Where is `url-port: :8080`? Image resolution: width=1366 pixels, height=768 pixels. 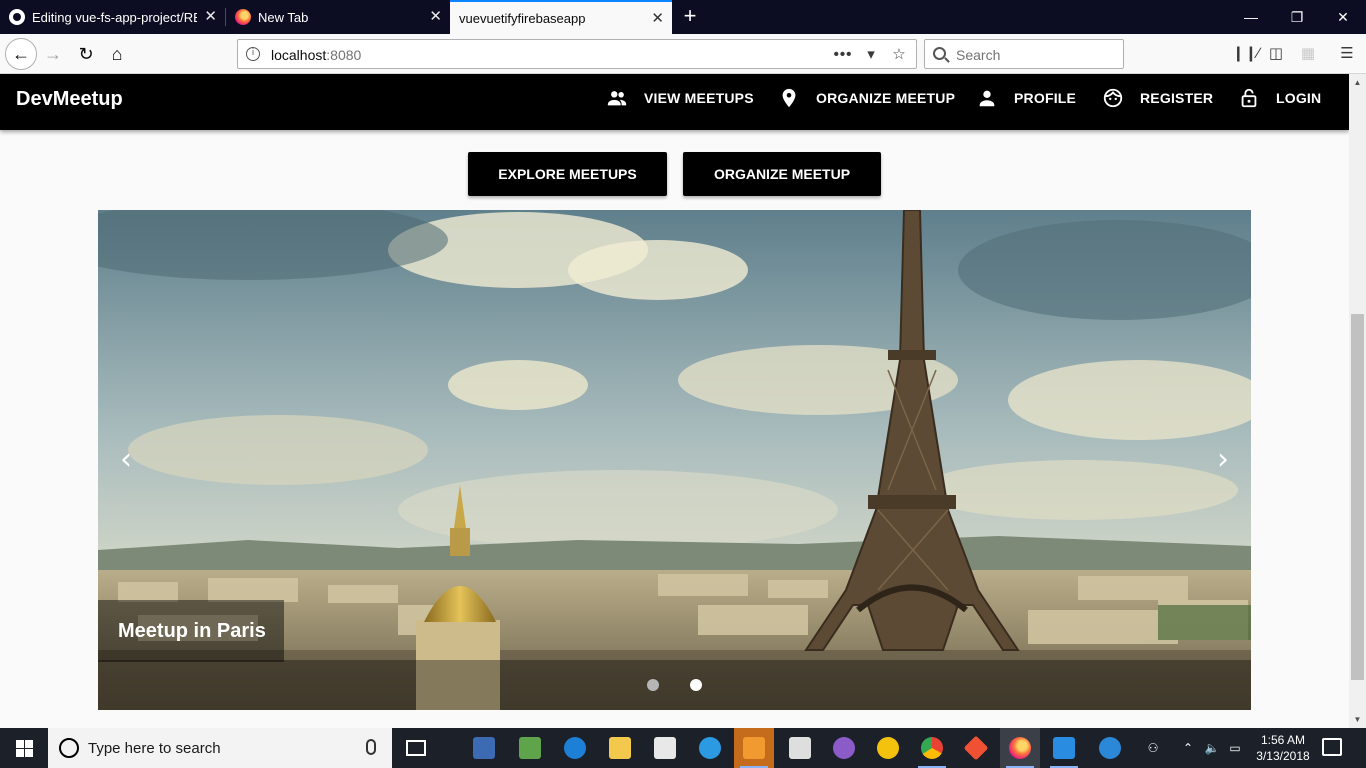
url-port: :8080 is located at coordinates (344, 55).